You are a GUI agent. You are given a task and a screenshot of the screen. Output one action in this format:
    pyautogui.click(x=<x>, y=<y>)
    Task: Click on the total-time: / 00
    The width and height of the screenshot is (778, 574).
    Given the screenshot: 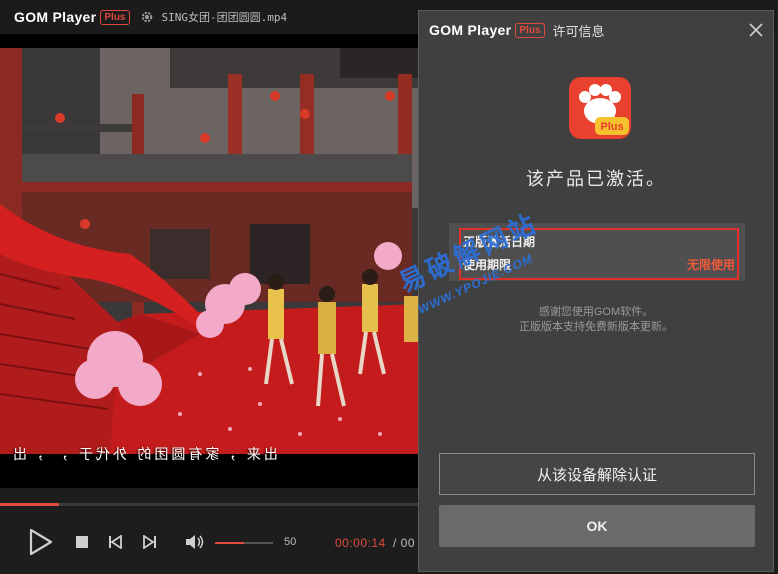 What is the action you would take?
    pyautogui.click(x=404, y=543)
    